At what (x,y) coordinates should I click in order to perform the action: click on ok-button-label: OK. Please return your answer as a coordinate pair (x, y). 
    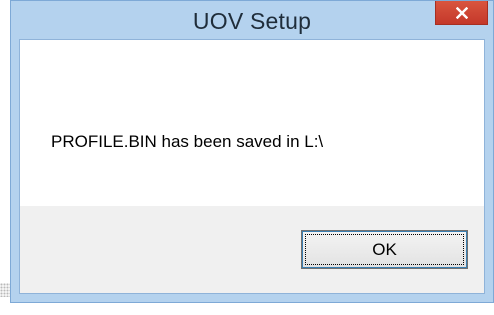
    Looking at the image, I should click on (384, 249).